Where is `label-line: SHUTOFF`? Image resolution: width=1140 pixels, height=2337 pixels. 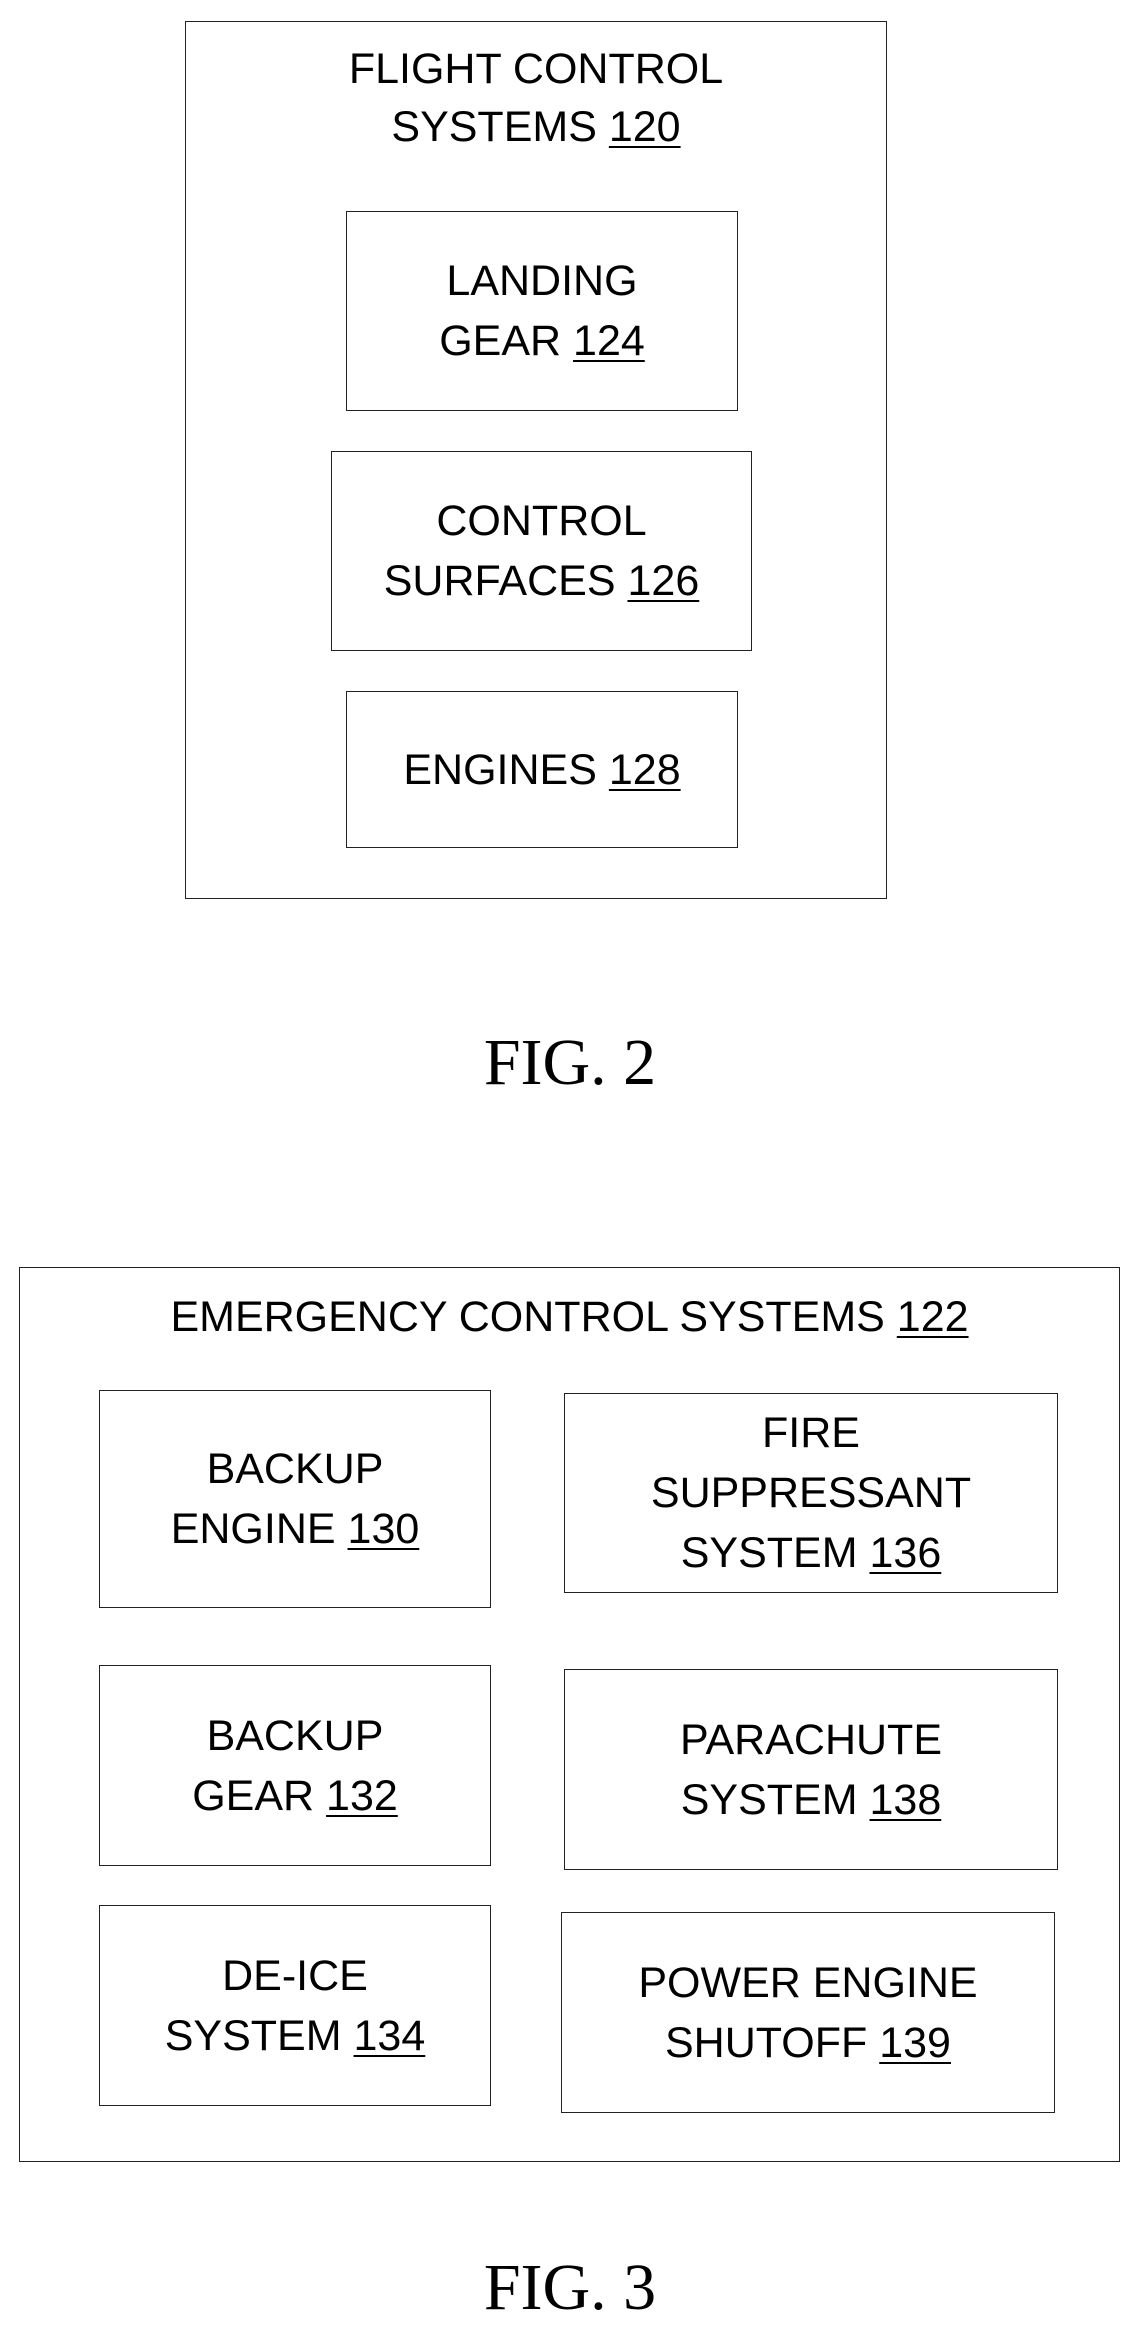 label-line: SHUTOFF is located at coordinates (766, 2042).